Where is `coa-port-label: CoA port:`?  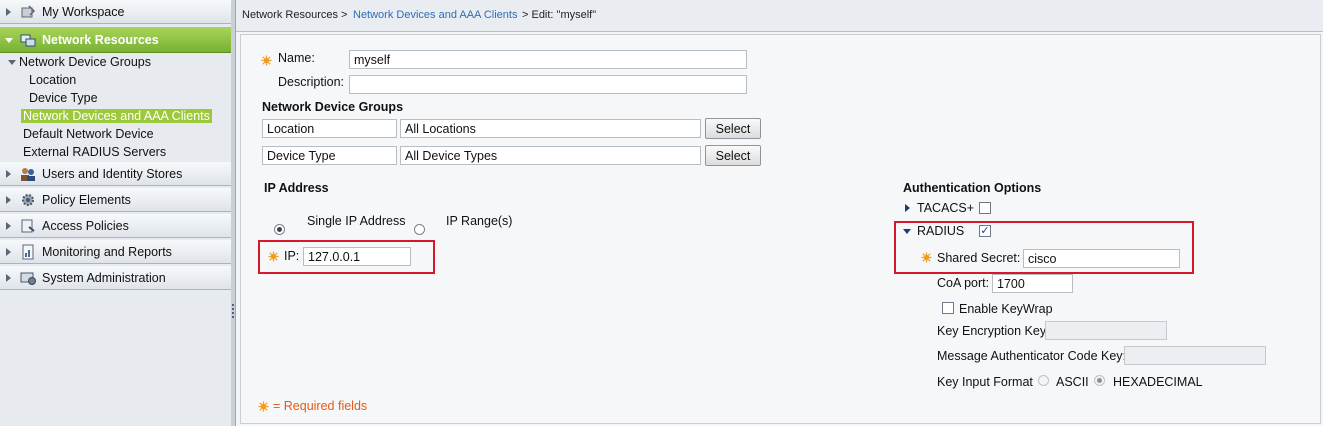
coa-port-label: CoA port: is located at coordinates (963, 283).